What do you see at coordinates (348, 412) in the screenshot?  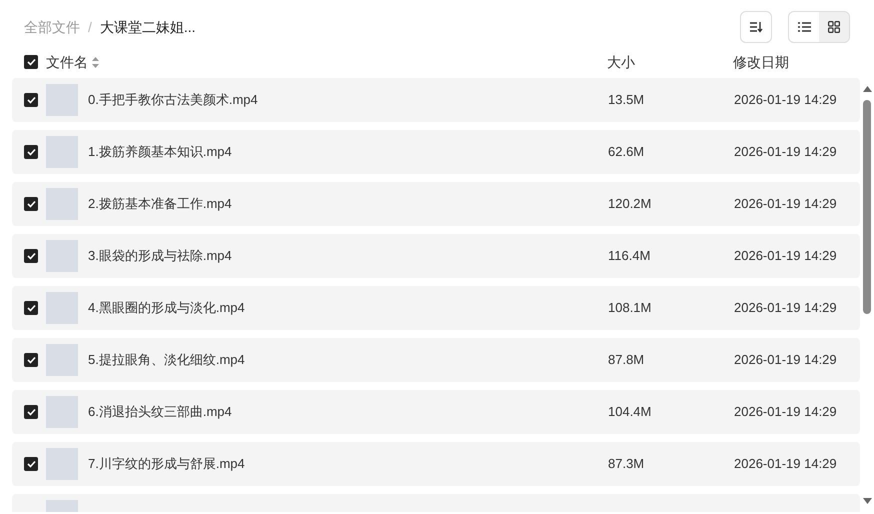 I see `file-name: 6.消退抬头纹三部曲.mp4` at bounding box center [348, 412].